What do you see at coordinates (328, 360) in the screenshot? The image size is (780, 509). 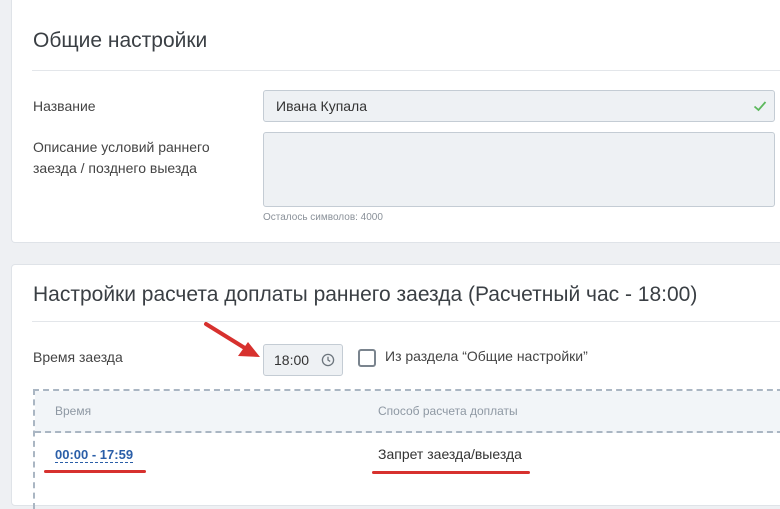 I see `clock-icon` at bounding box center [328, 360].